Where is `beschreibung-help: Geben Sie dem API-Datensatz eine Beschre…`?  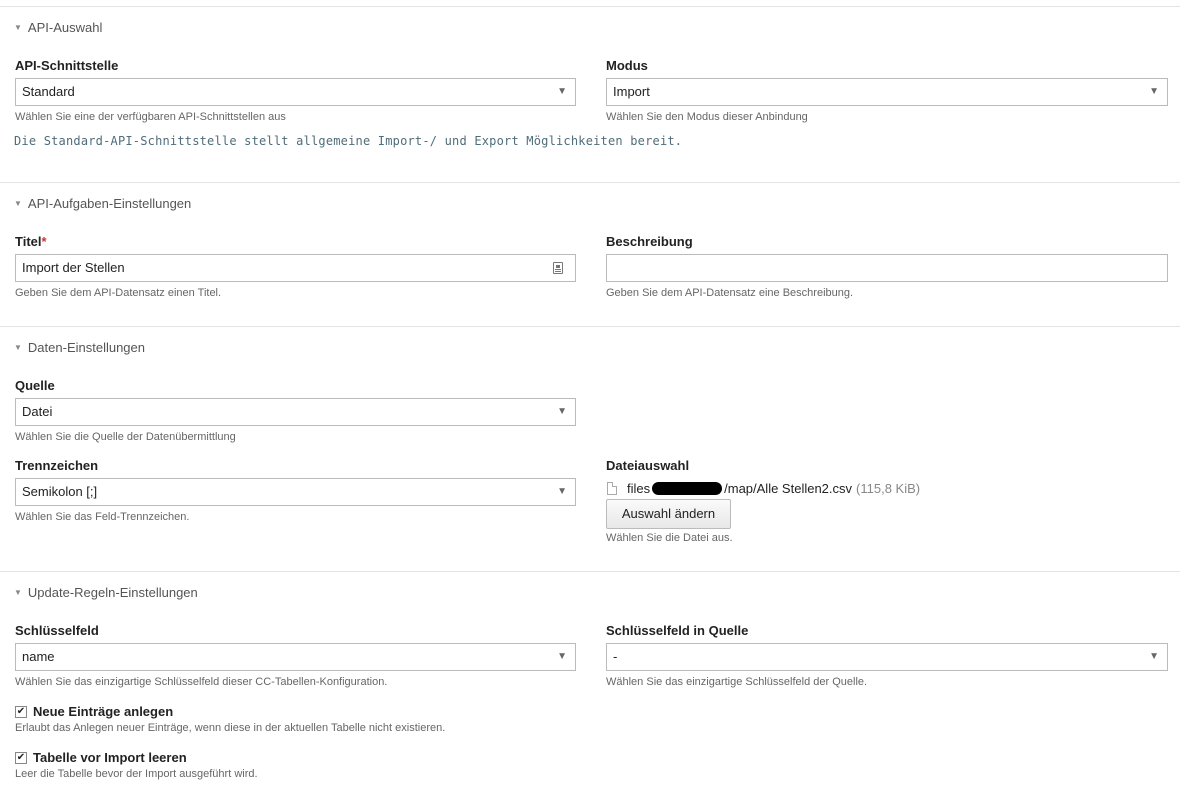 beschreibung-help: Geben Sie dem API-Datensatz eine Beschre… is located at coordinates (730, 293).